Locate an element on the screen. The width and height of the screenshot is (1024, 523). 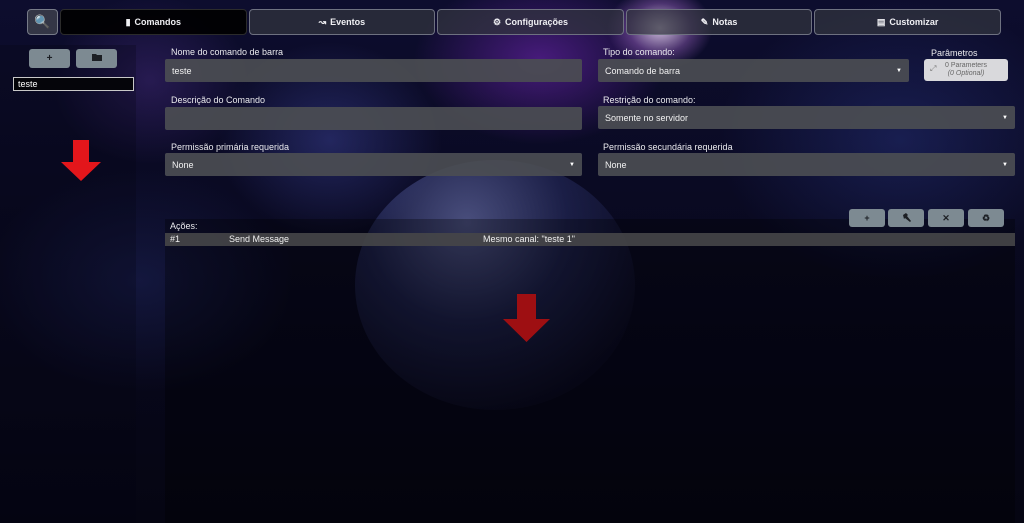
folder-icon is located at coordinates (96, 58).